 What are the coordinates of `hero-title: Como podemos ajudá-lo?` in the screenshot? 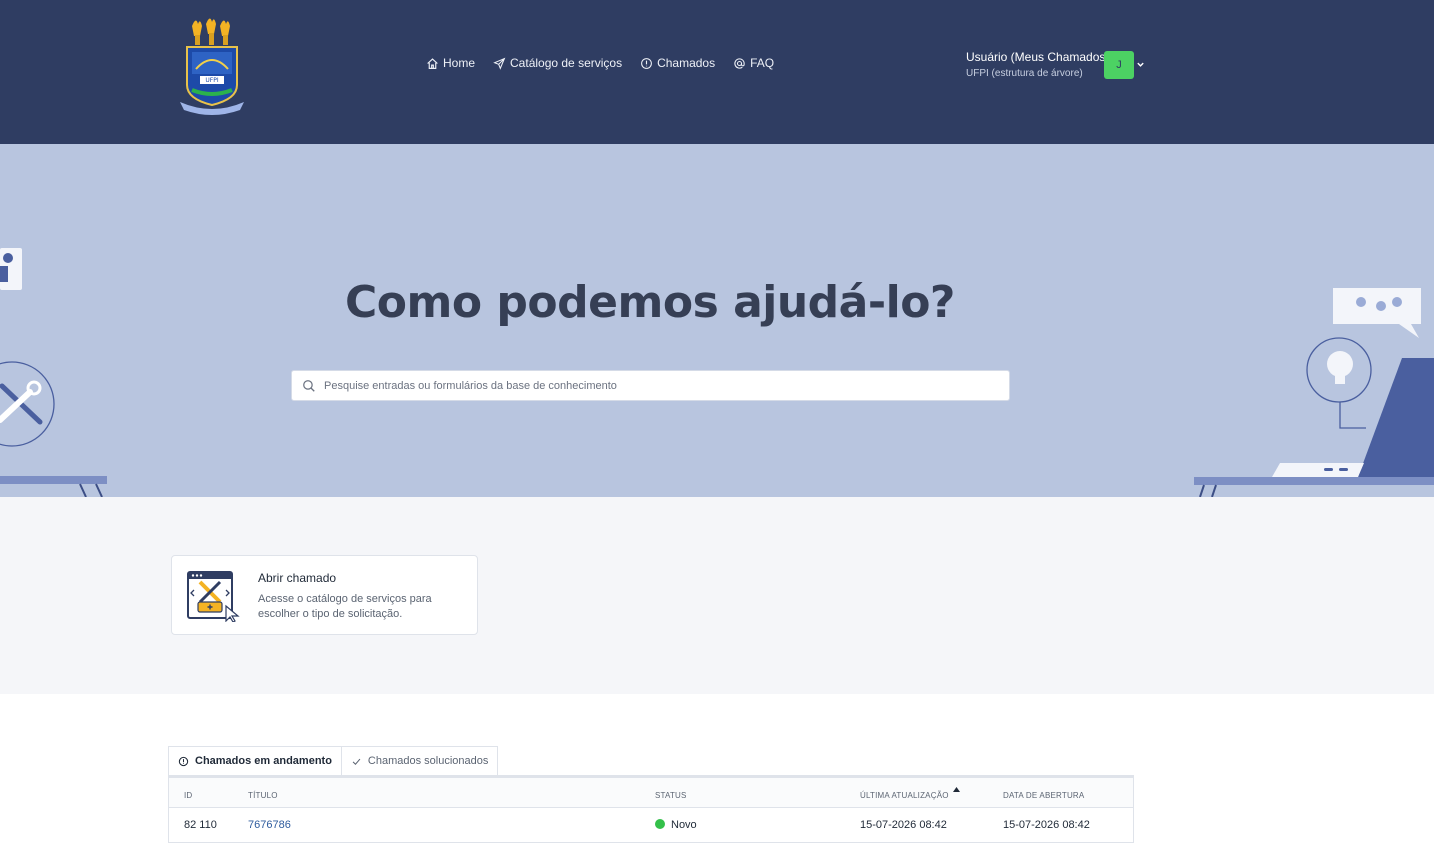 It's located at (650, 302).